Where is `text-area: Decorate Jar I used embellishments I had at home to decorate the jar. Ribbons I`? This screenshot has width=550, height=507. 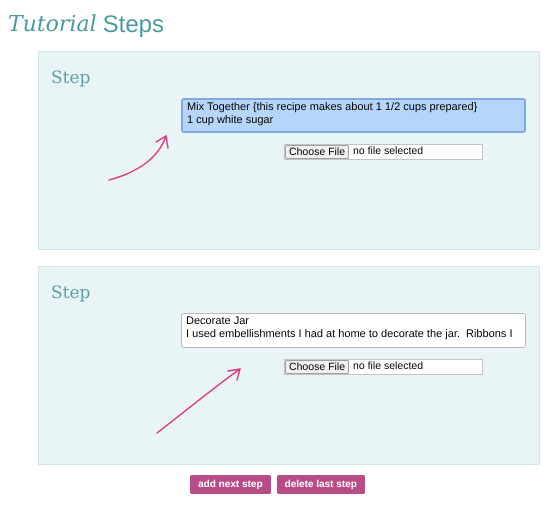 text-area: Decorate Jar I used embellishments I had at home to decorate the jar. Ribbons I is located at coordinates (353, 330).